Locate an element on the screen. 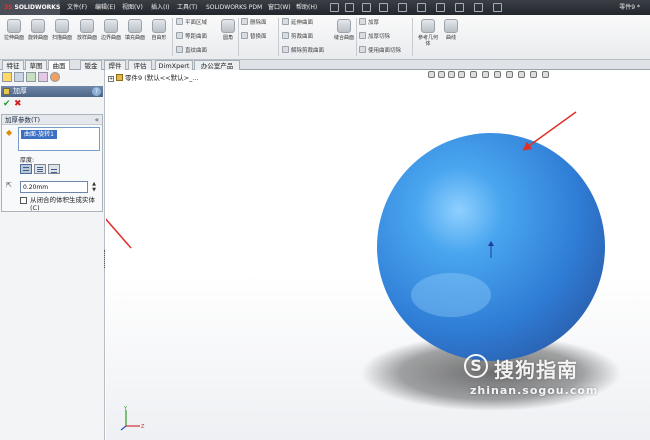 The width and height of the screenshot is (650, 440). lofted-surface-button: 放样曲面 is located at coordinates (87, 30).